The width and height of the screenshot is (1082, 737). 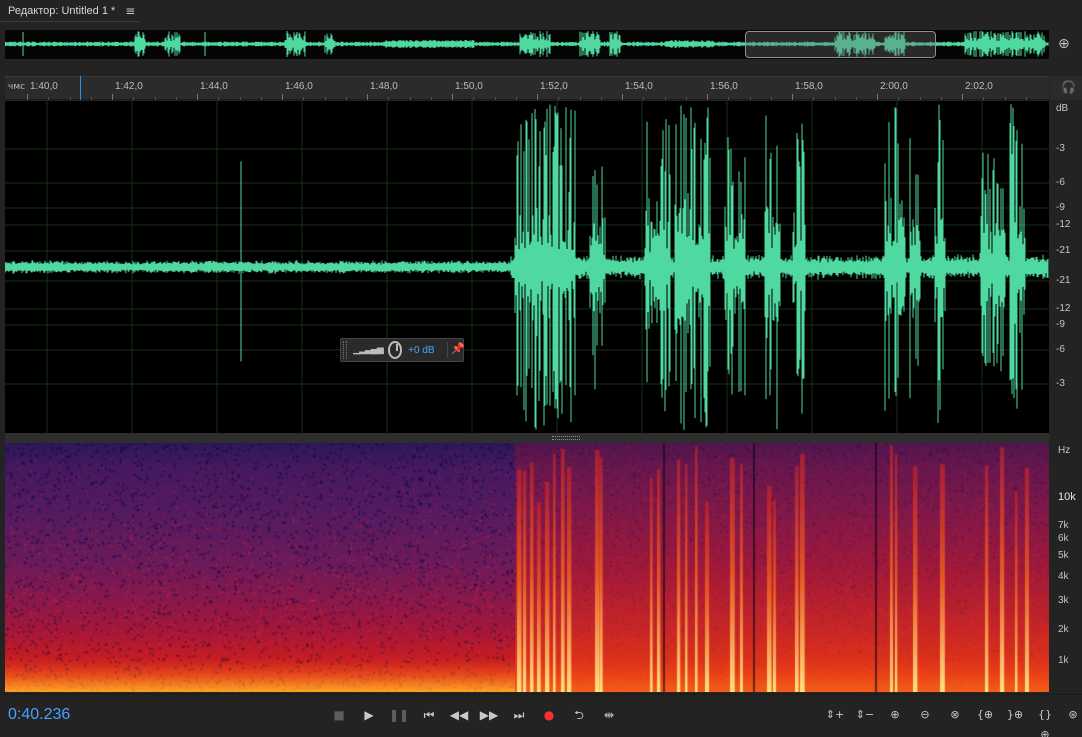 What do you see at coordinates (1066, 567) in the screenshot?
I see `frequency-scale: Hz 10k 7k 6k 5k 4k 3k 2k 1k` at bounding box center [1066, 567].